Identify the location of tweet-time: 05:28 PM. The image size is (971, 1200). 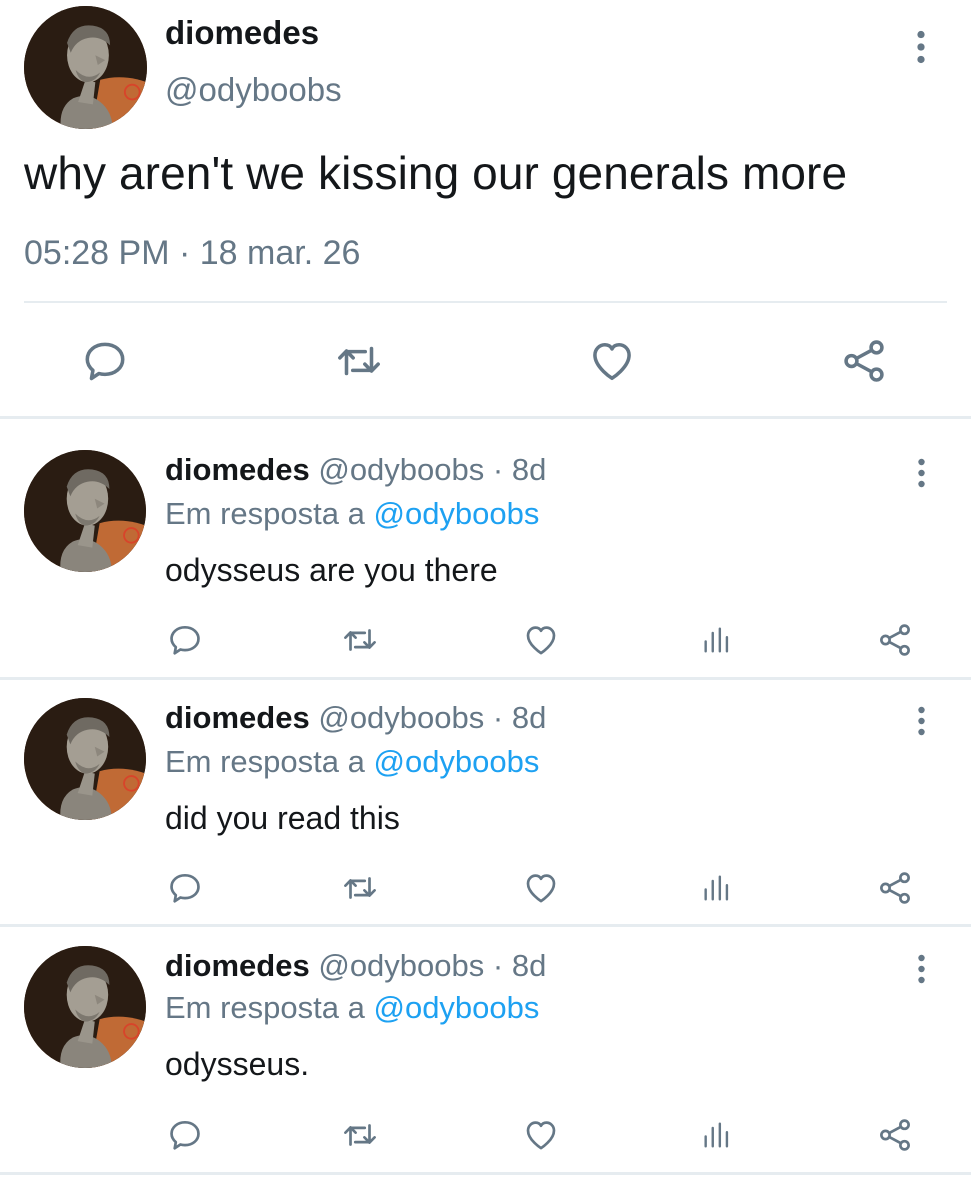
(97, 253).